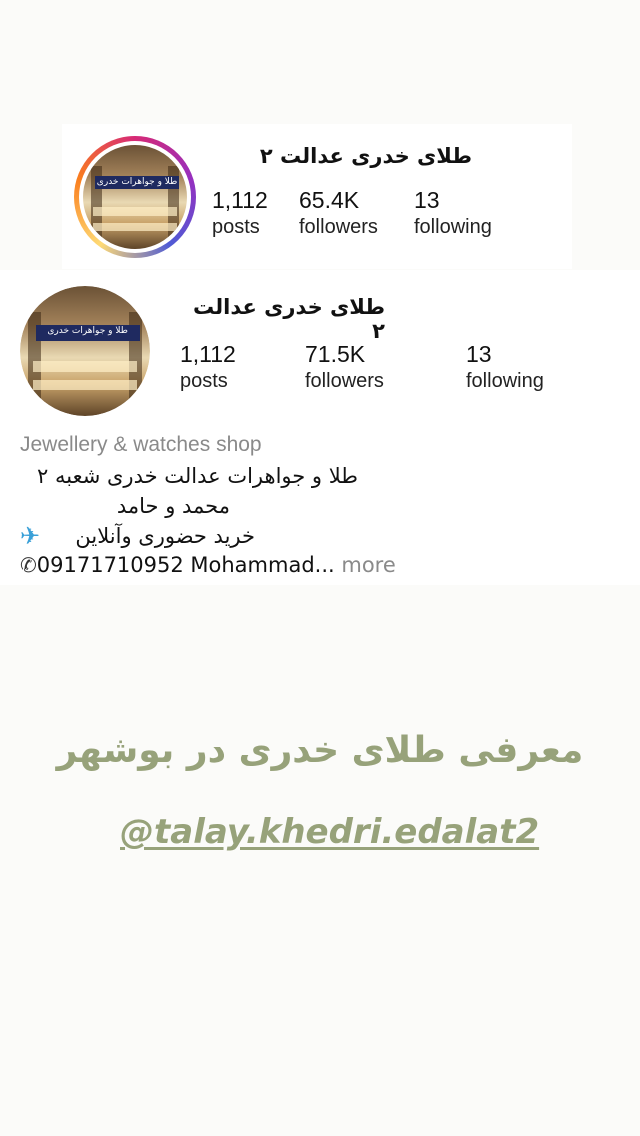  What do you see at coordinates (329, 832) in the screenshot?
I see `account-mention: @talay.khedri.edalat2` at bounding box center [329, 832].